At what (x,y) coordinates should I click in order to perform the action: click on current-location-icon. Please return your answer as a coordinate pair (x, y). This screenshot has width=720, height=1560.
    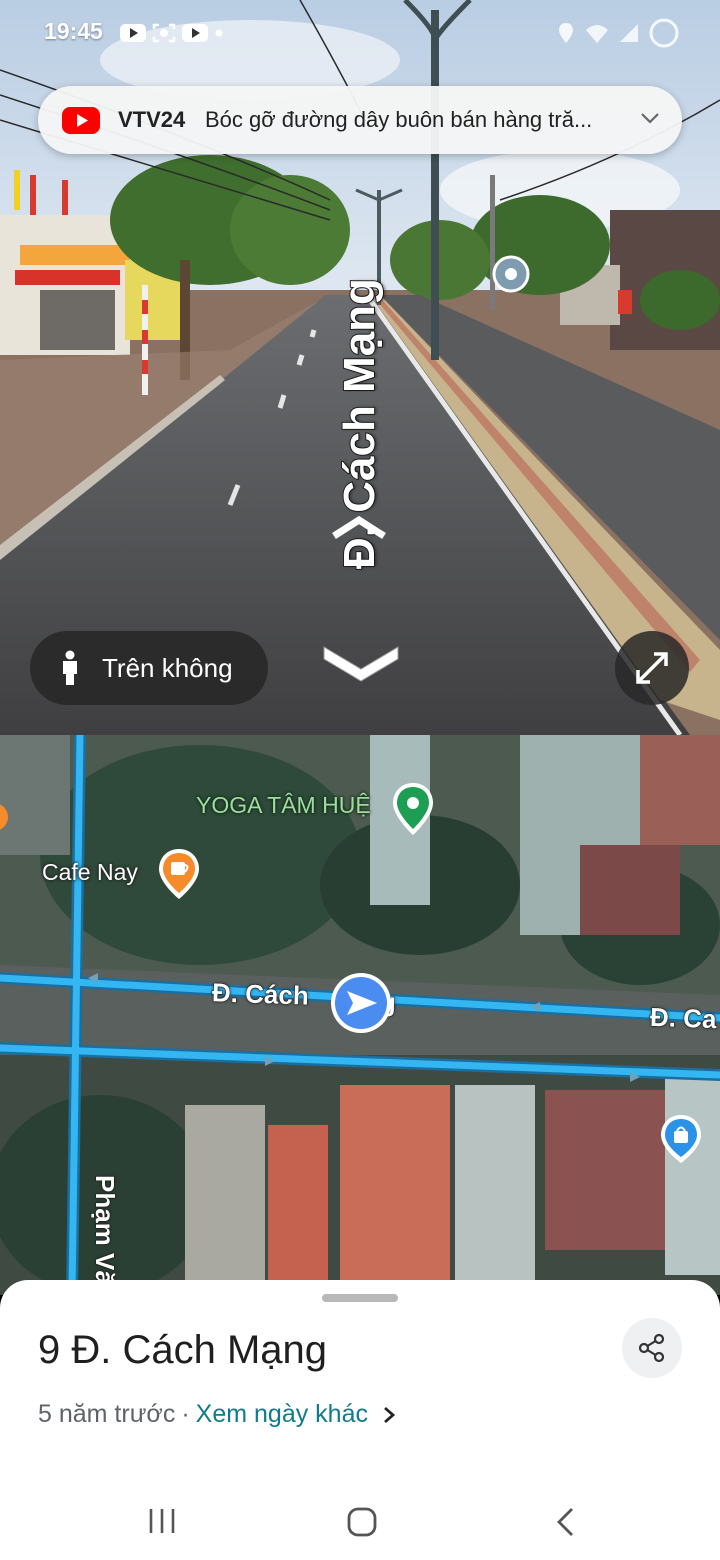
    Looking at the image, I should click on (361, 1003).